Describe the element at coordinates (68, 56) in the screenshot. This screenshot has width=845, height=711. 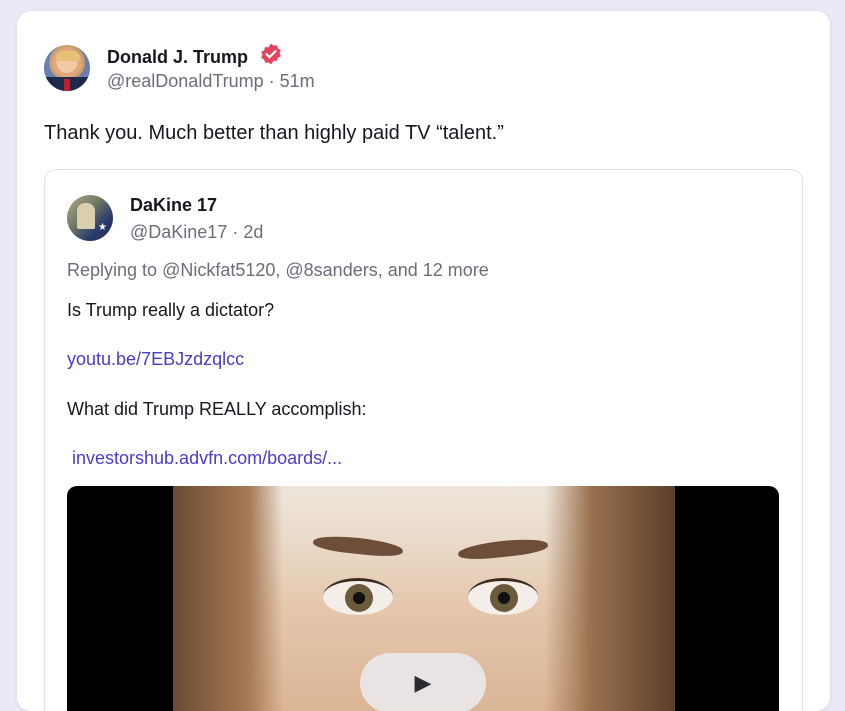
I see `avatar-hair` at that location.